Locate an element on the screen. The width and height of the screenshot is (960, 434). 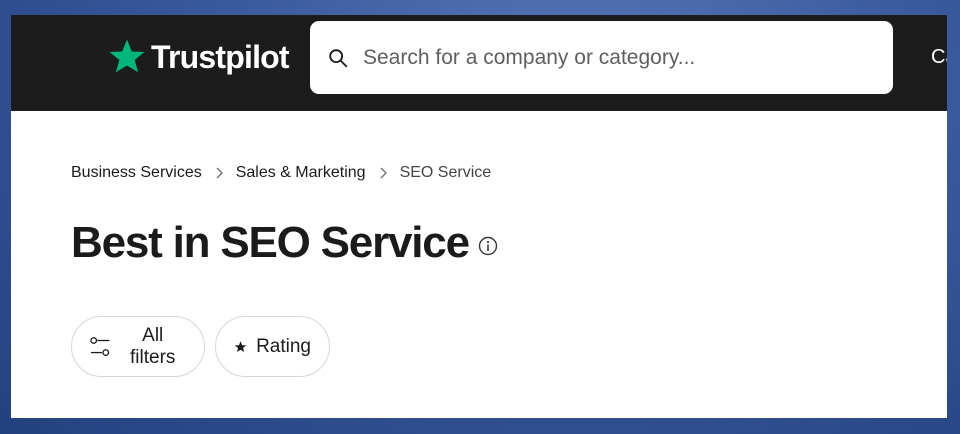
filter-bar: All filters Rating is located at coordinates (200, 346).